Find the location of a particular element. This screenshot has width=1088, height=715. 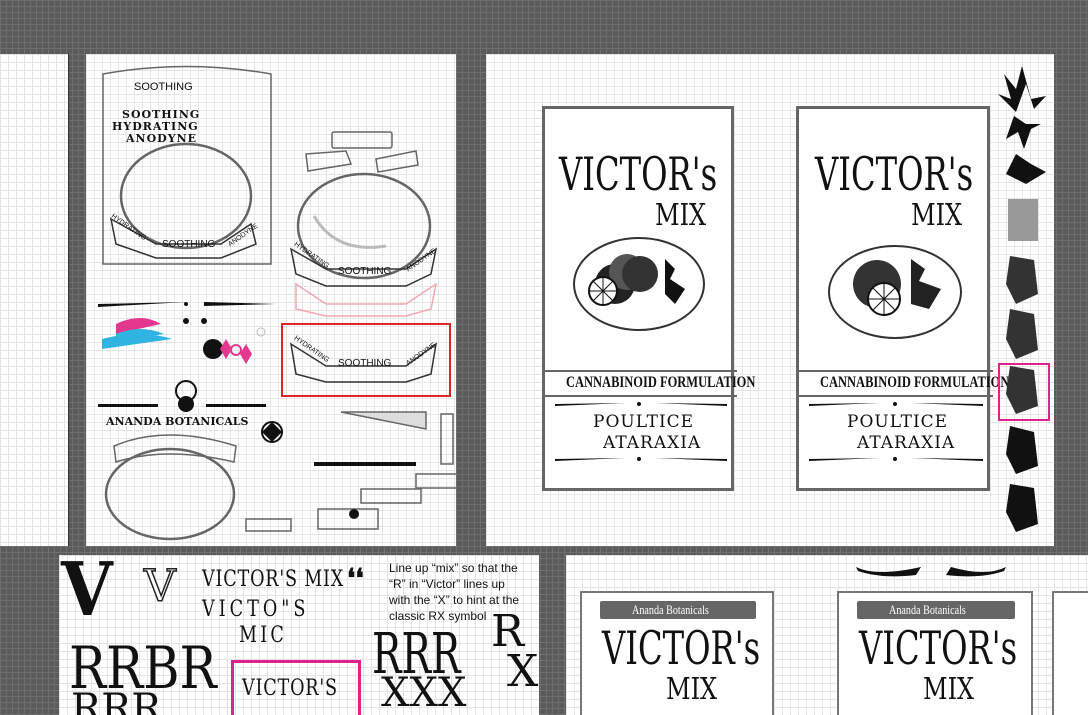

oval-title-text: SOOTHING is located at coordinates (163, 87).